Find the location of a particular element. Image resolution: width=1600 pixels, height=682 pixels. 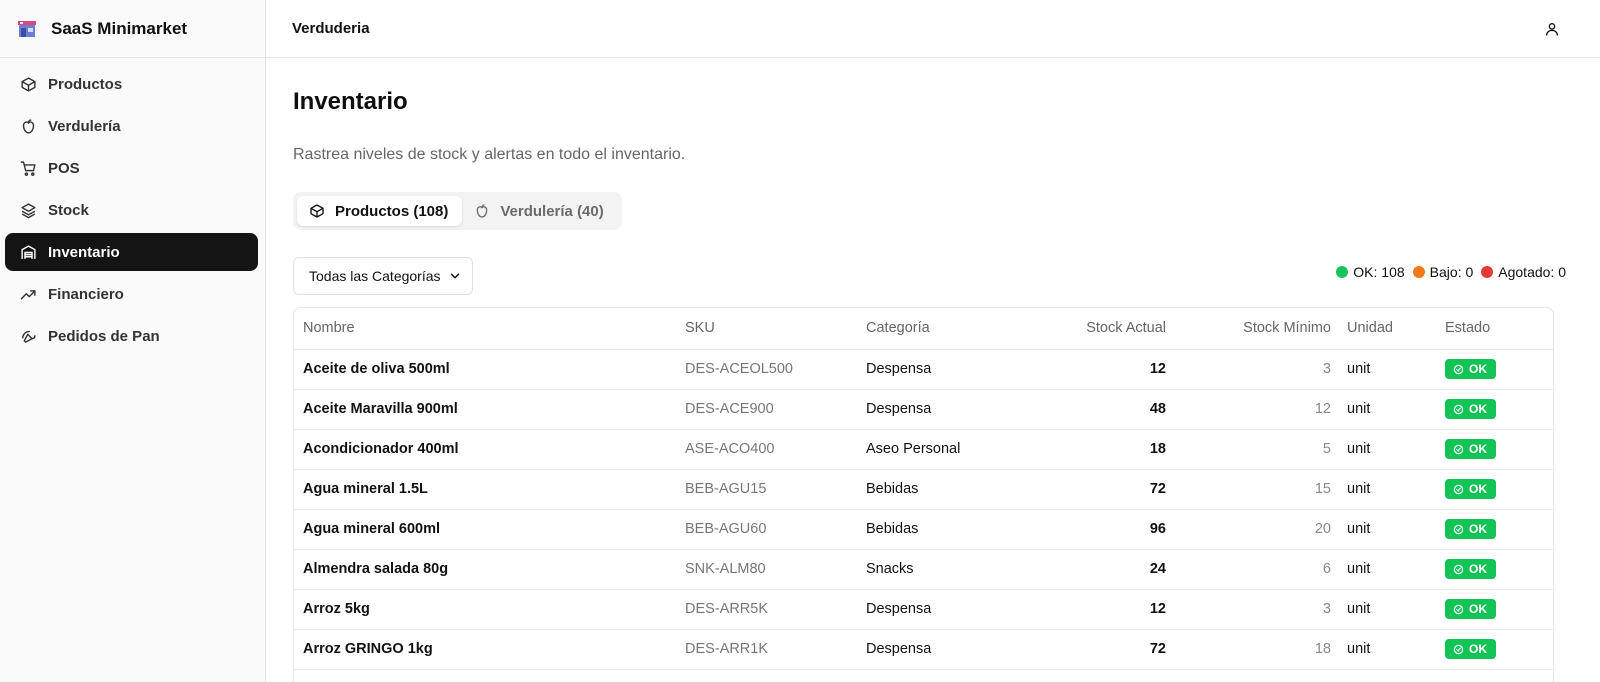

user-icon is located at coordinates (1552, 29).